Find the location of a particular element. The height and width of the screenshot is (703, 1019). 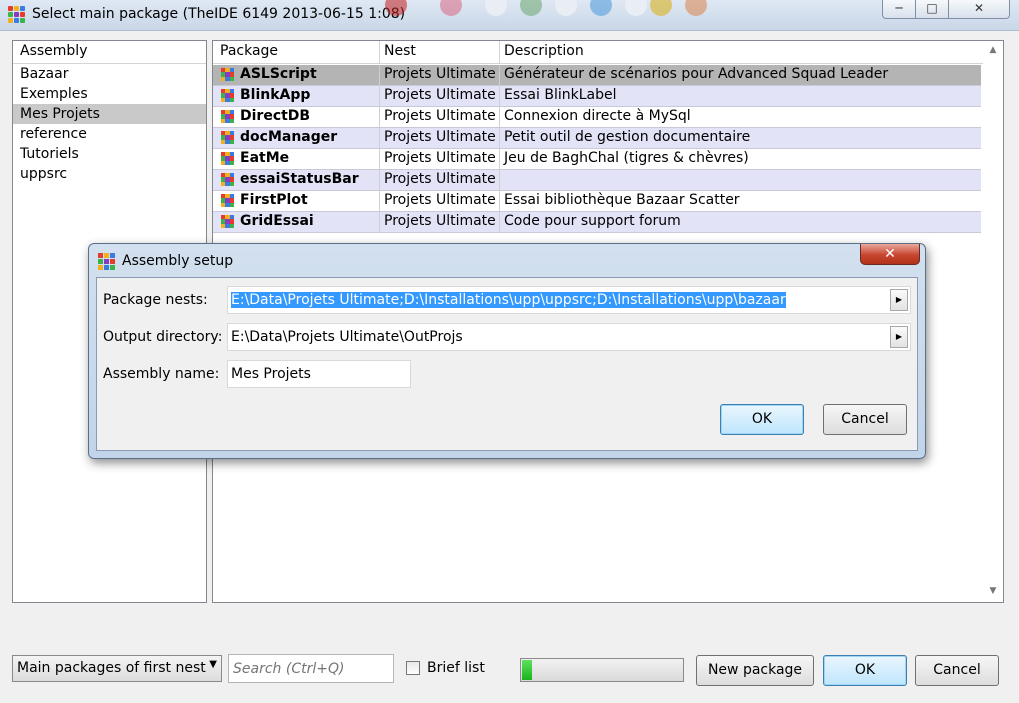

package-table-header: Package Nest Description is located at coordinates (598, 52).